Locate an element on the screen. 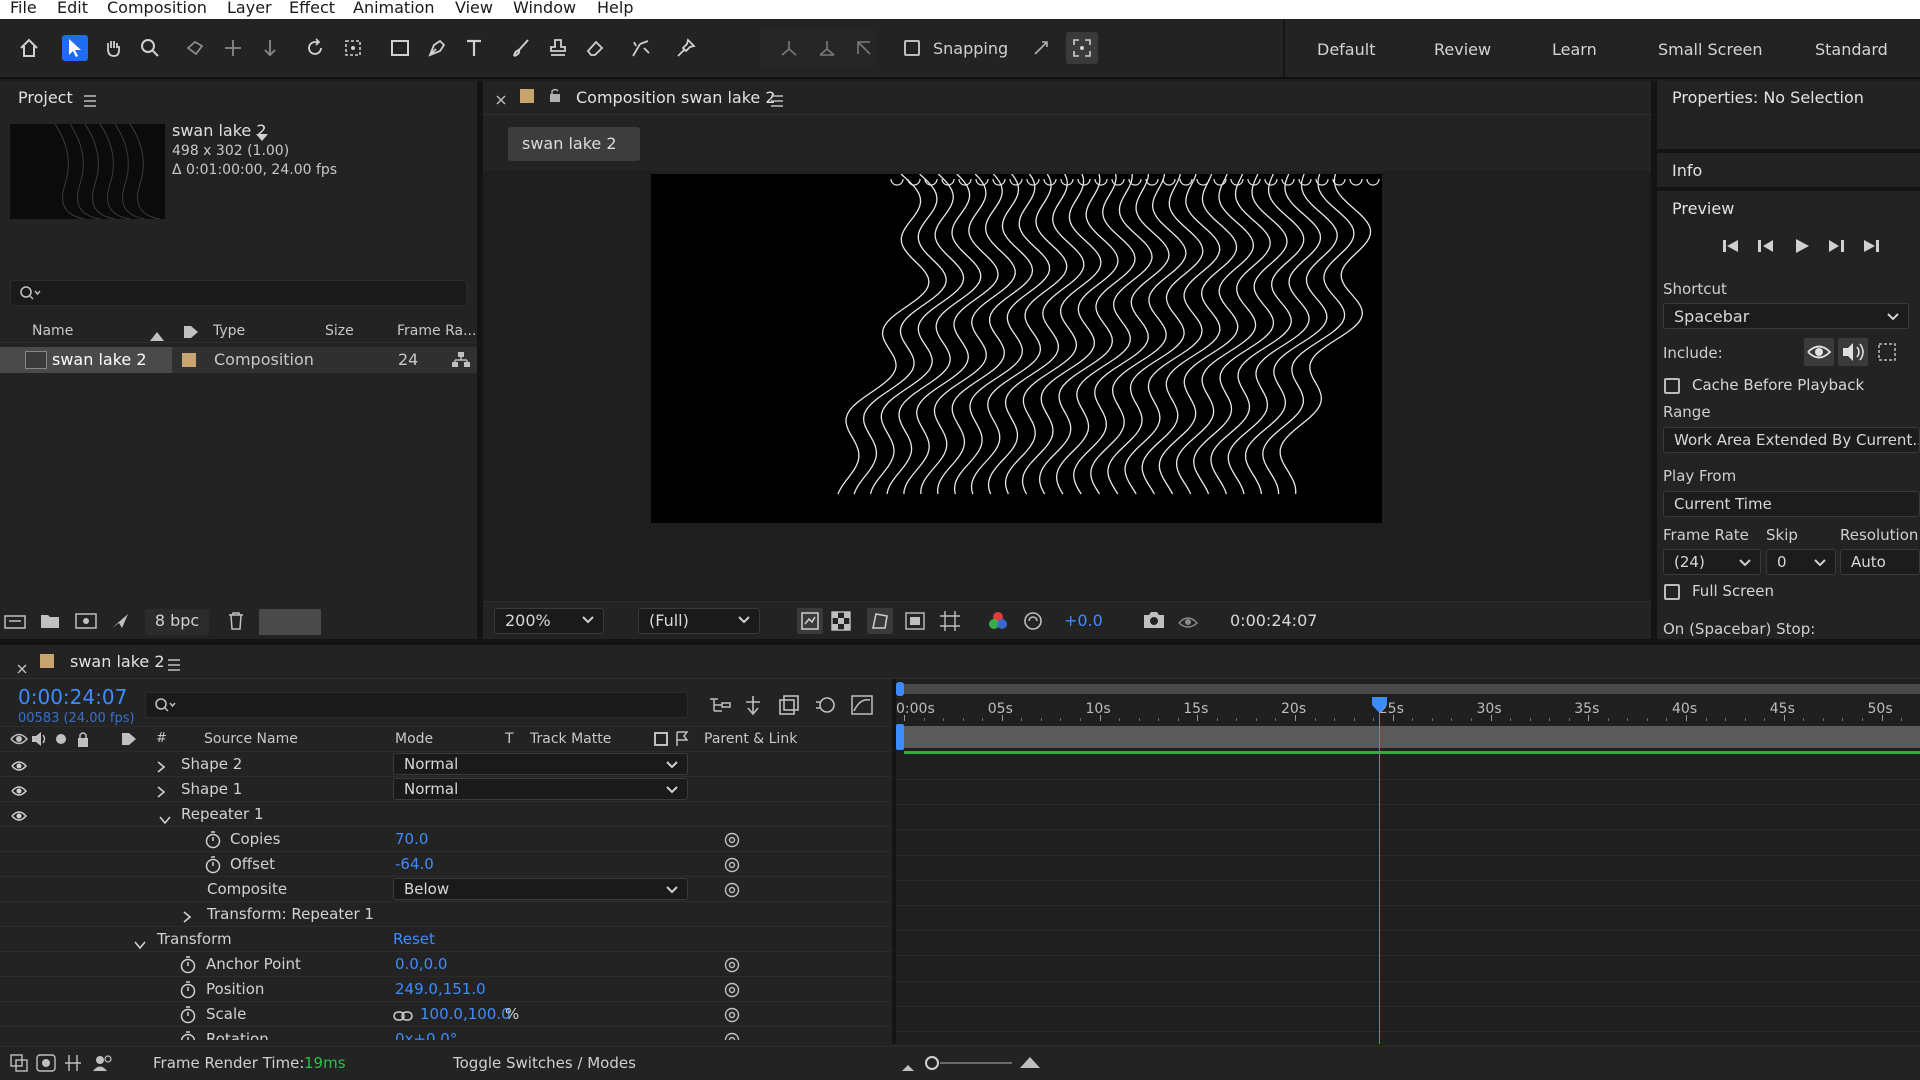  channels-icon is located at coordinates (998, 623).